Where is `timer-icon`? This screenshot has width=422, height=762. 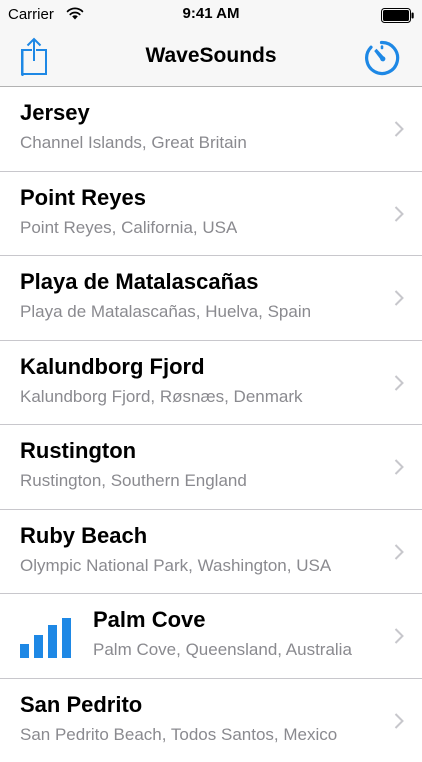
timer-icon is located at coordinates (382, 58).